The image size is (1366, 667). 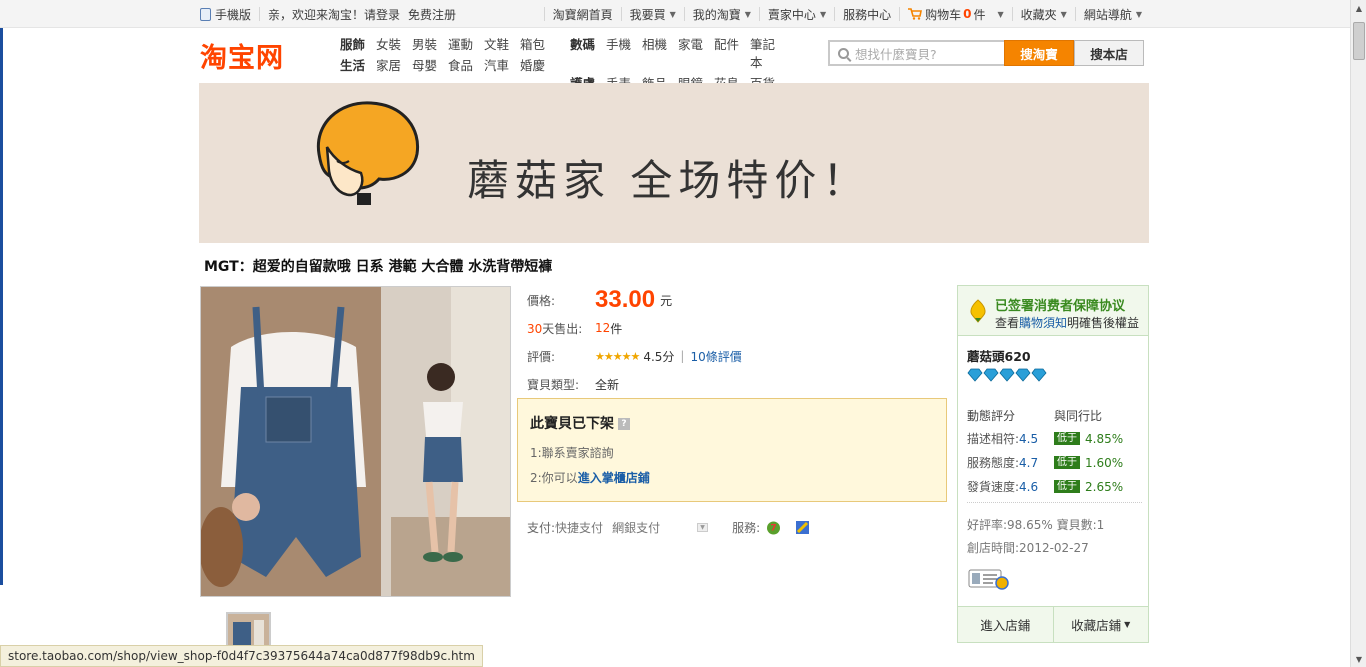 What do you see at coordinates (955, 14) in the screenshot?
I see `cart-menu: 购物车 0 件 ▼` at bounding box center [955, 14].